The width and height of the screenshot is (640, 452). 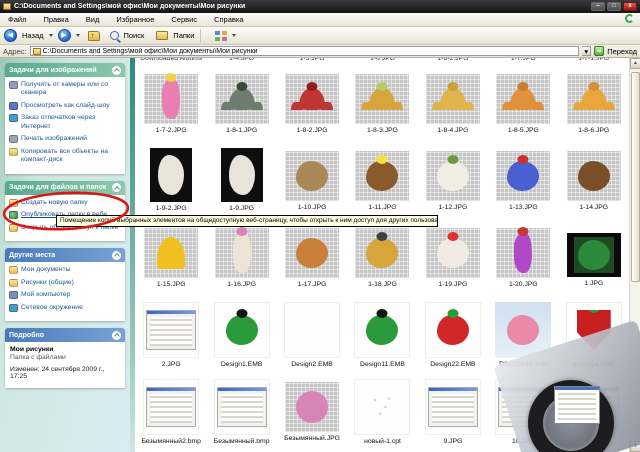 I want to click on menu-item-Правка: Правка, so click(x=55, y=19).